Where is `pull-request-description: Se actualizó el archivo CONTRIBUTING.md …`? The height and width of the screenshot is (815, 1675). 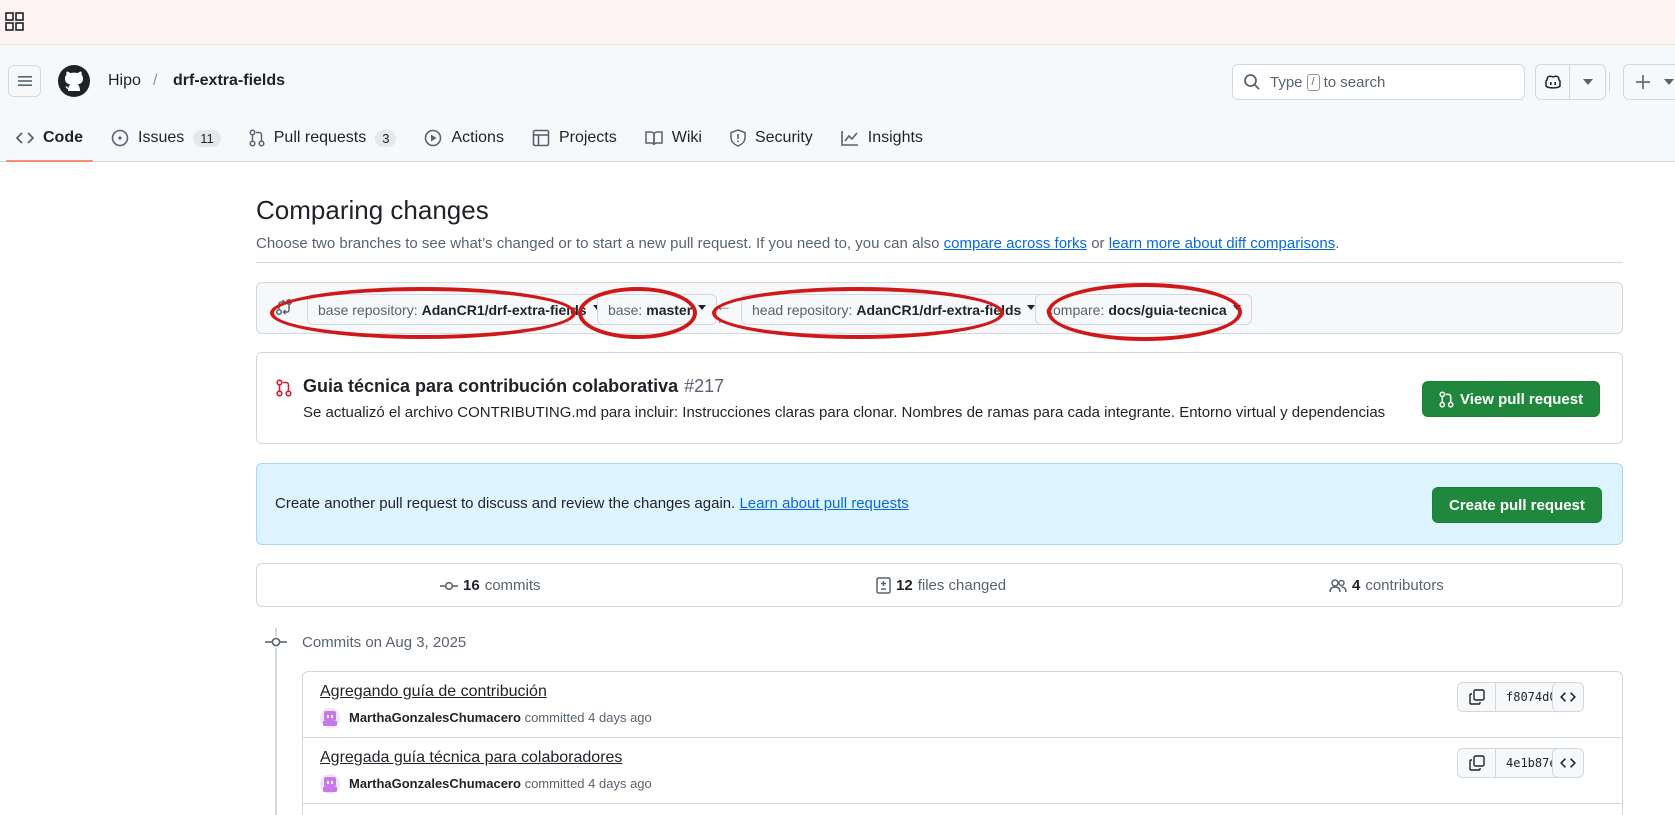
pull-request-description: Se actualizó el archivo CONTRIBUTING.md … is located at coordinates (844, 412).